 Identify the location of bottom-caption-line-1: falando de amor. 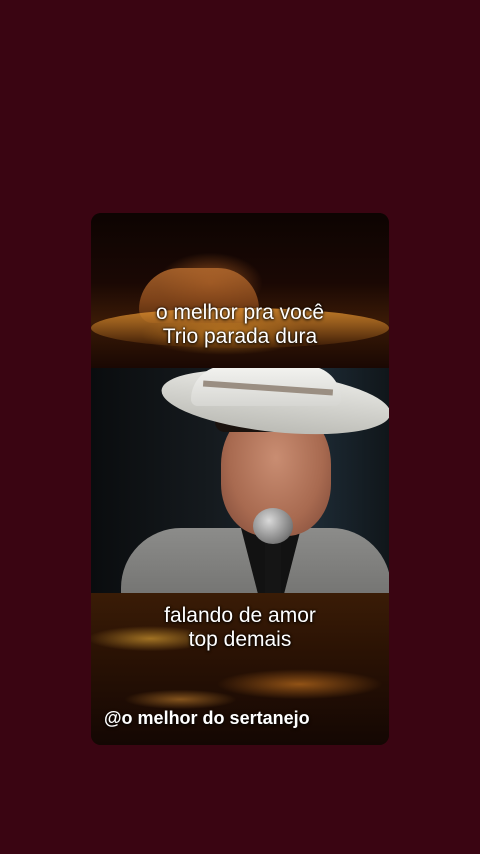
(240, 615).